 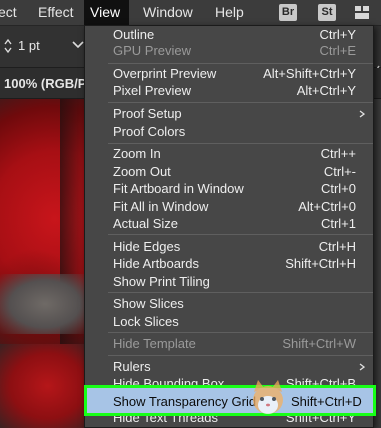 What do you see at coordinates (337, 246) in the screenshot?
I see `menu-item-shortcut: Ctrl+H` at bounding box center [337, 246].